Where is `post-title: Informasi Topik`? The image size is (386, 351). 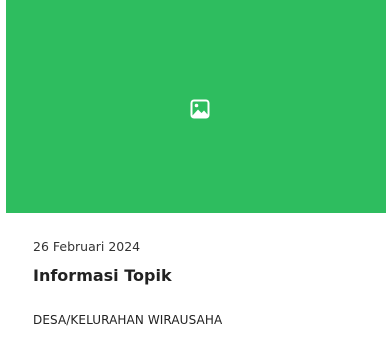 post-title: Informasi Topik is located at coordinates (102, 276).